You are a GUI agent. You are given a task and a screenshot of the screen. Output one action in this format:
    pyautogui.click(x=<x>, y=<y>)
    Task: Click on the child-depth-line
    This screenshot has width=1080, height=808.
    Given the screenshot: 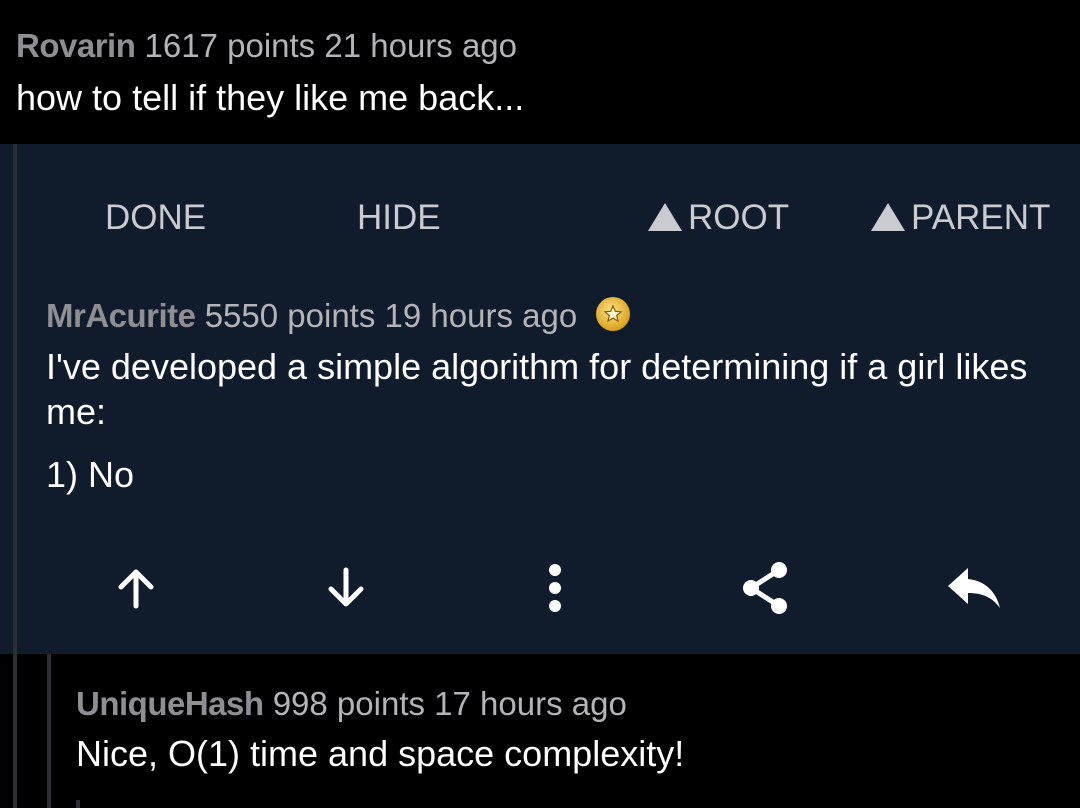 What is the action you would take?
    pyautogui.click(x=49, y=731)
    